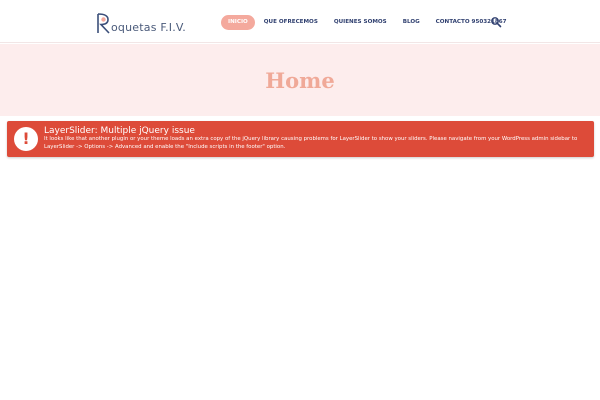 Image resolution: width=600 pixels, height=400 pixels. I want to click on nav-item-quienes-somos: QUIENES SOMOS, so click(360, 22).